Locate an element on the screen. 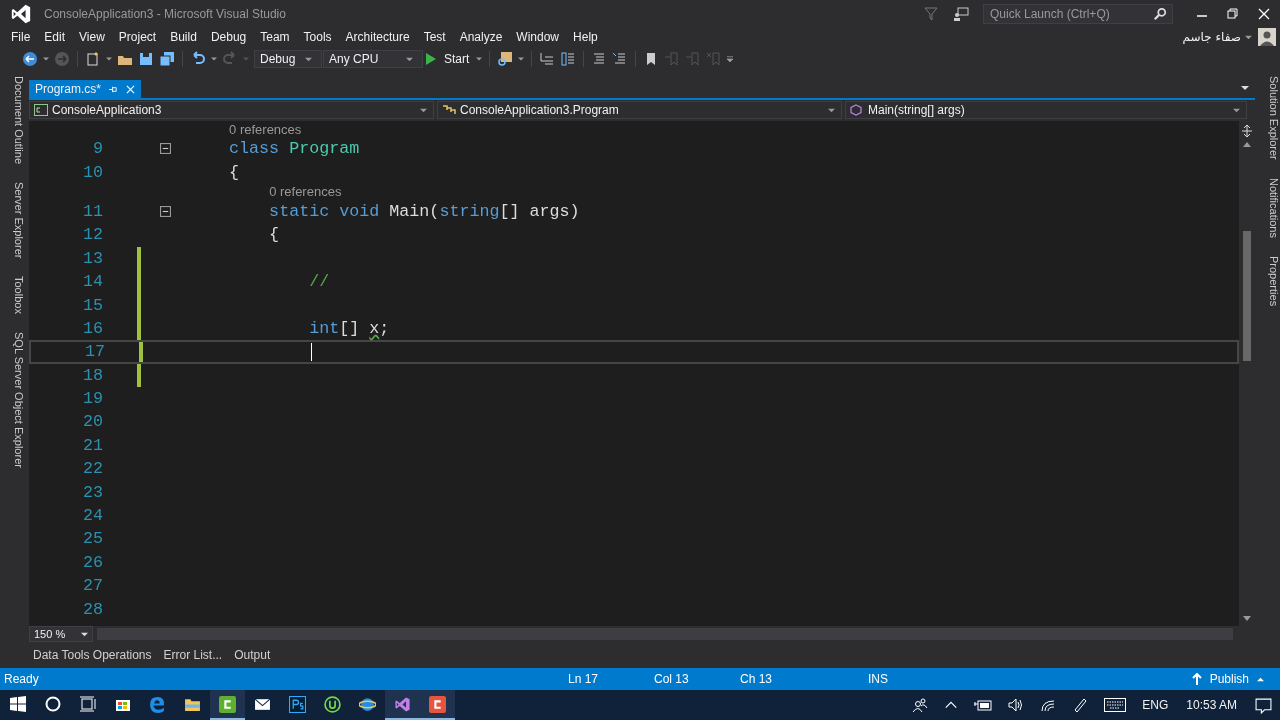  wifi-icon is located at coordinates (1048, 705).